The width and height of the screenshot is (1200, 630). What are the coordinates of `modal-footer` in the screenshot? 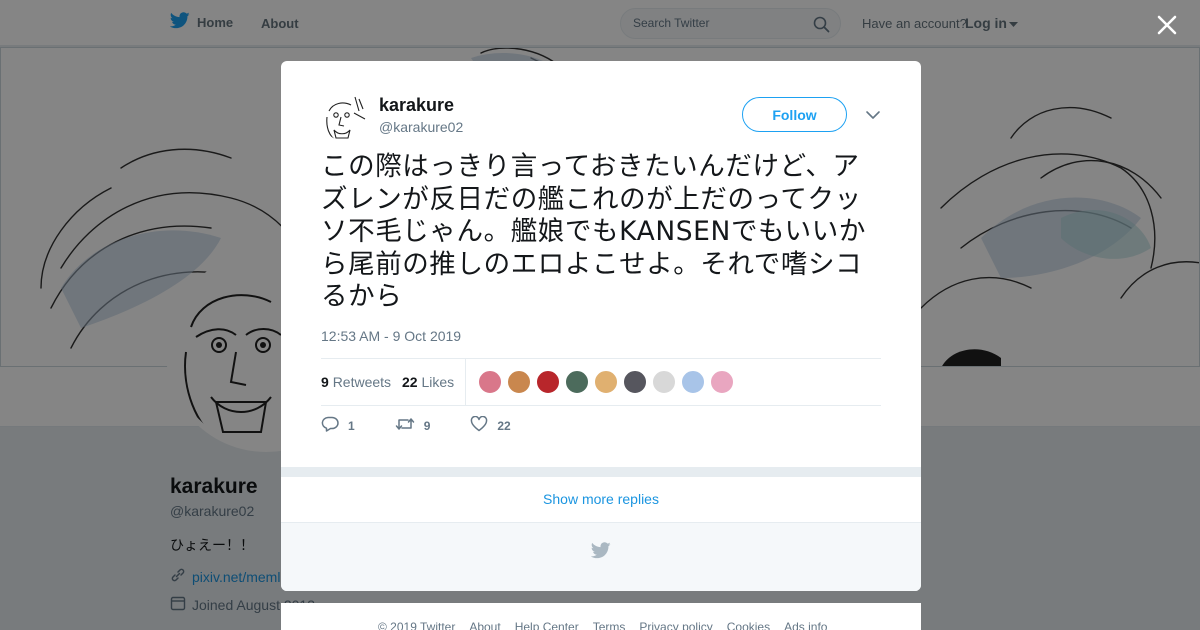 It's located at (601, 557).